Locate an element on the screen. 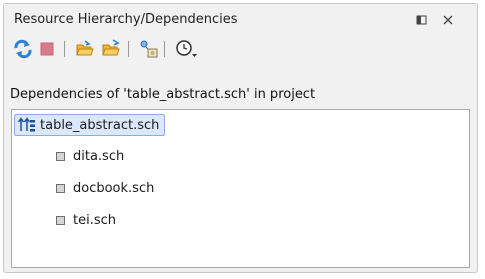  tree-item-label: docbook.sch is located at coordinates (114, 188).